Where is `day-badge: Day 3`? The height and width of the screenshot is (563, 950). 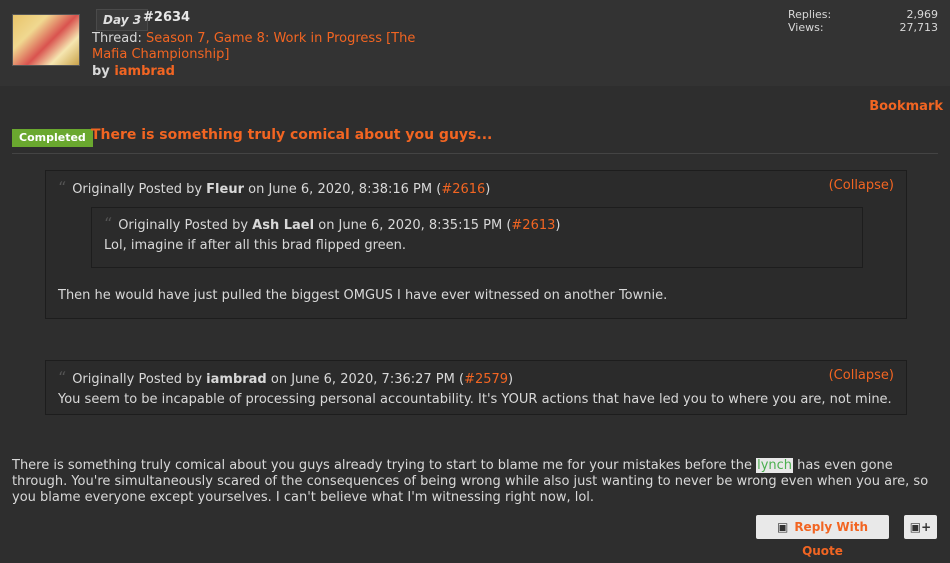
day-badge: Day 3 is located at coordinates (122, 20).